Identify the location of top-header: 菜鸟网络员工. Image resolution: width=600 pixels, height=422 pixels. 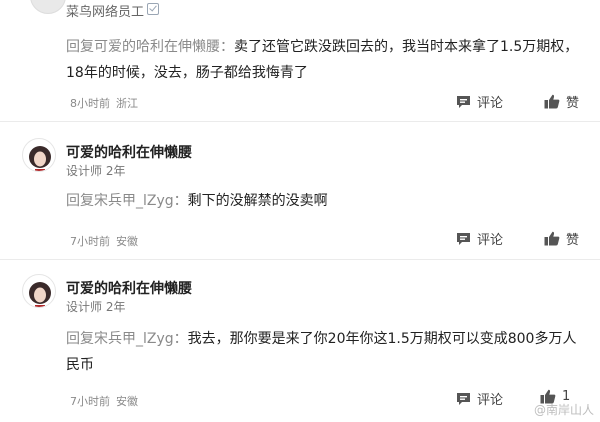
(300, 10).